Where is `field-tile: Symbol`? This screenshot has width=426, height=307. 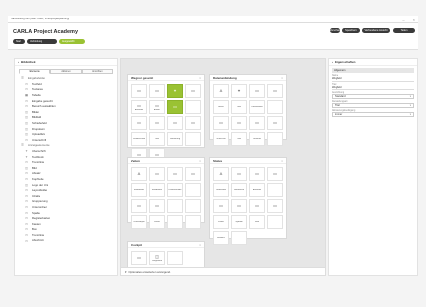
field-tile: Symbol is located at coordinates (239, 222).